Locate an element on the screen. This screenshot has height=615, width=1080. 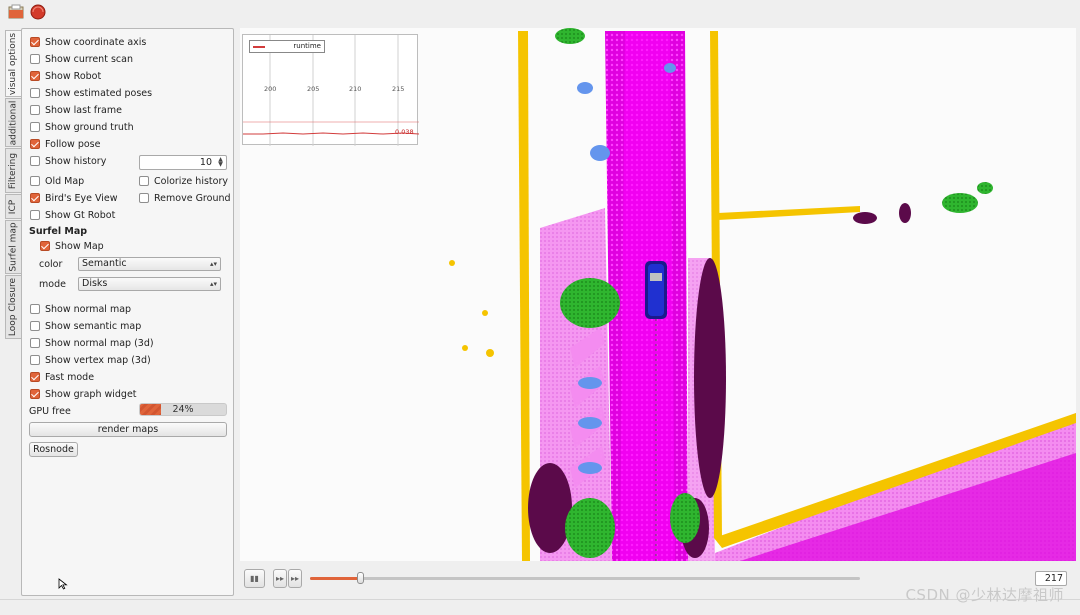
tab-filtering: Filtering is located at coordinates (13, 170).